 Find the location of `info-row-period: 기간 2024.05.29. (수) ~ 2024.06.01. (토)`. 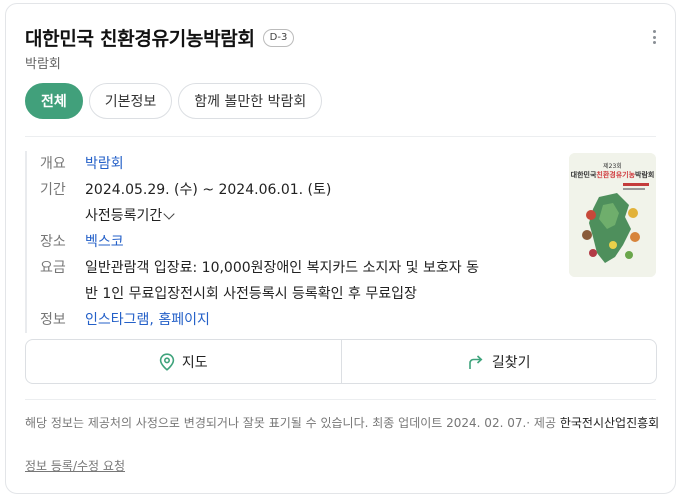

info-row-period: 기간 2024.05.29. (수) ~ 2024.06.01. (토) is located at coordinates (300, 190).